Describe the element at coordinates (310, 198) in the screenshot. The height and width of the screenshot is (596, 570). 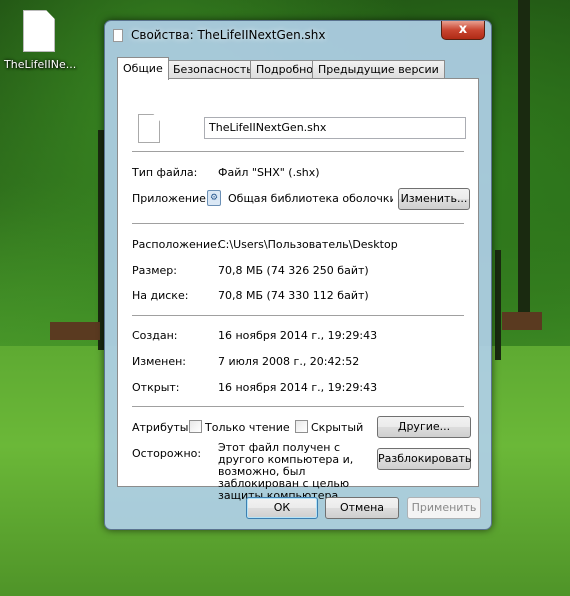
I see `app-value: Общая библиотека оболочки Wi` at that location.